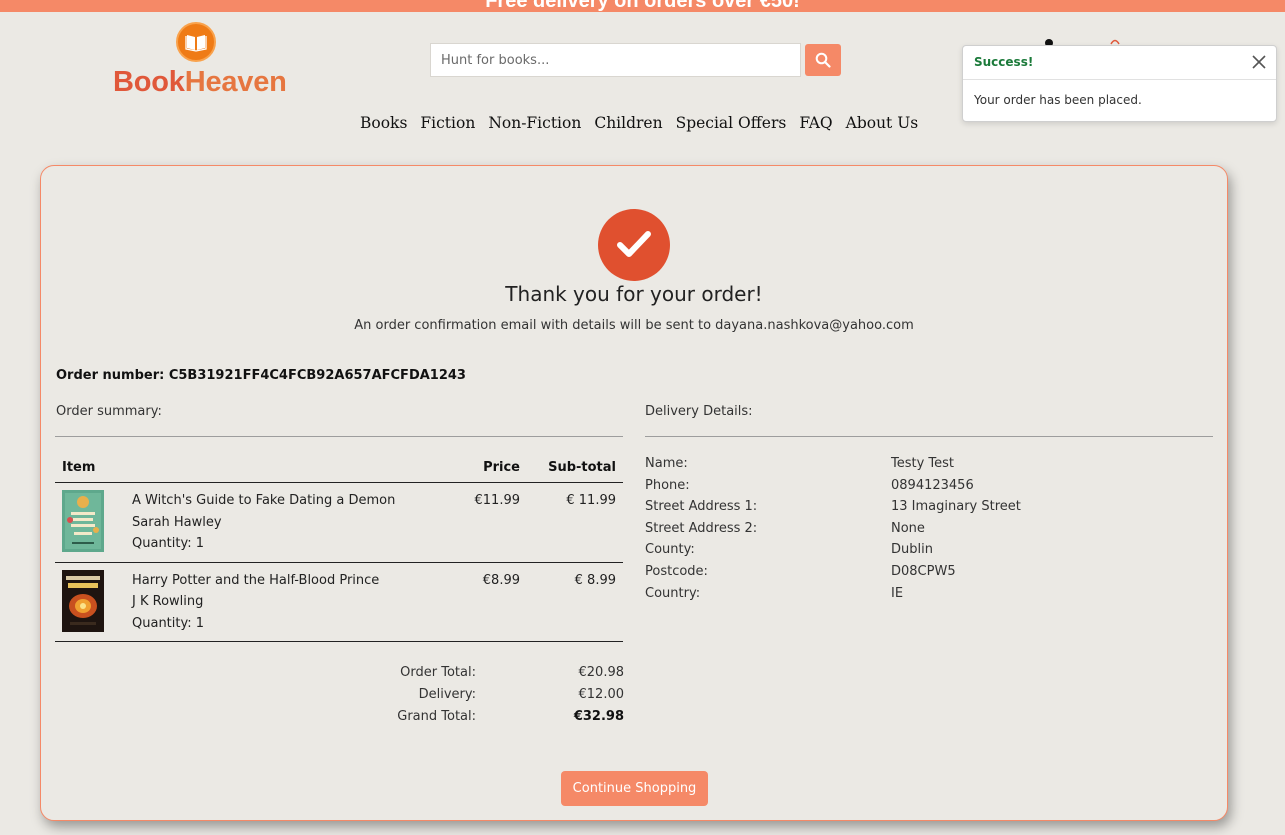 The height and width of the screenshot is (835, 1285). What do you see at coordinates (670, 550) in the screenshot?
I see `delivery-field-label: County:` at bounding box center [670, 550].